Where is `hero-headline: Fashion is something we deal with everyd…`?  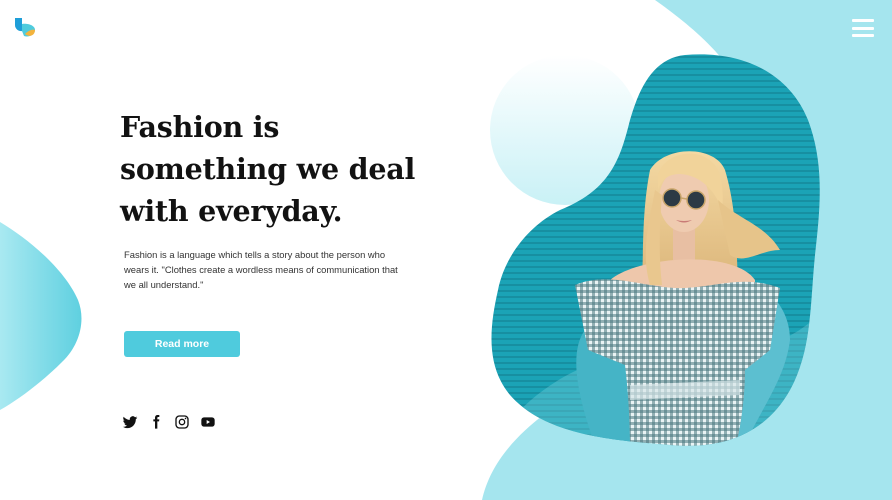
hero-headline: Fashion is something we deal with everyd… is located at coordinates (268, 169).